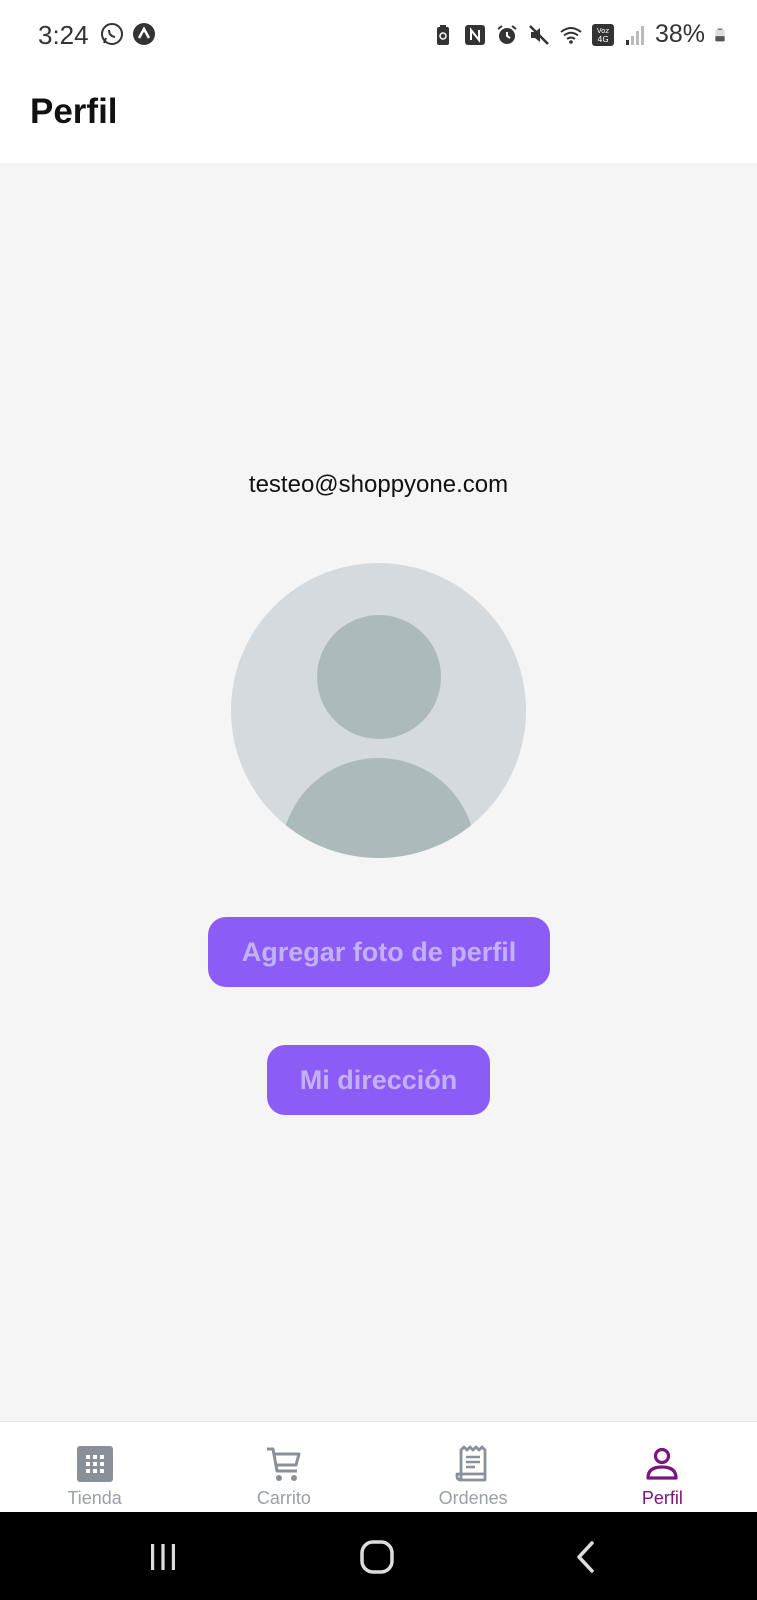 This screenshot has height=1600, width=757. What do you see at coordinates (662, 1498) in the screenshot?
I see `tab-label: Perfil` at bounding box center [662, 1498].